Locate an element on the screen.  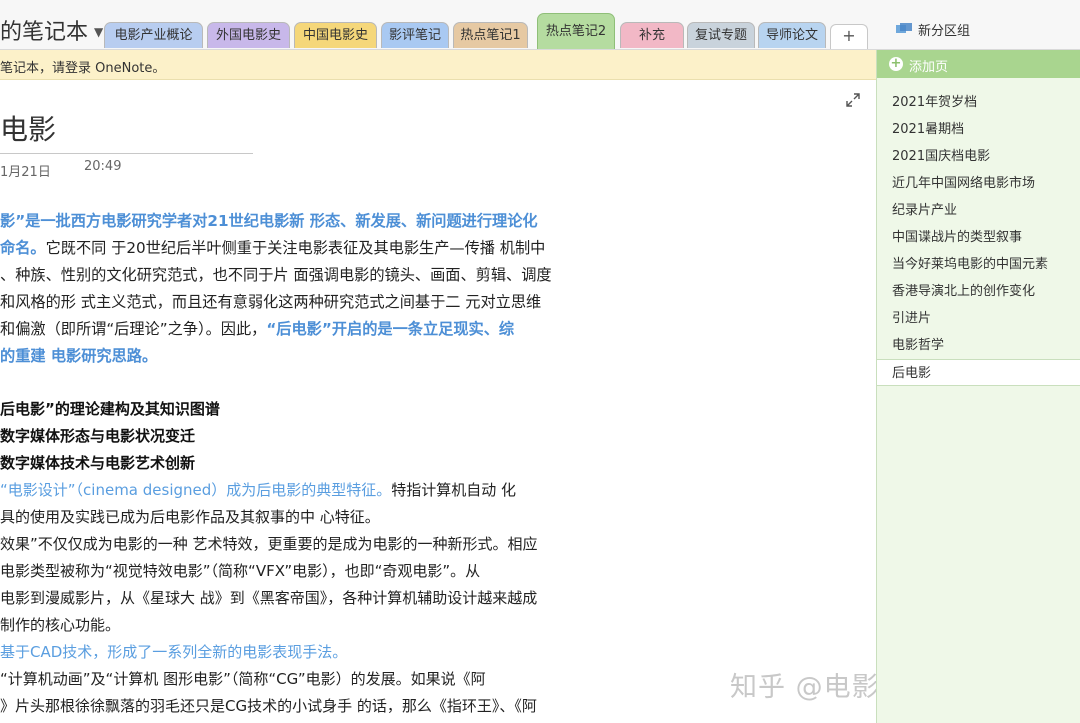
text-line: 命名。它既不同 于20世纪后半叶侧重于关注电影表征及其电影生产—传播 机制中 is located at coordinates (300, 248).